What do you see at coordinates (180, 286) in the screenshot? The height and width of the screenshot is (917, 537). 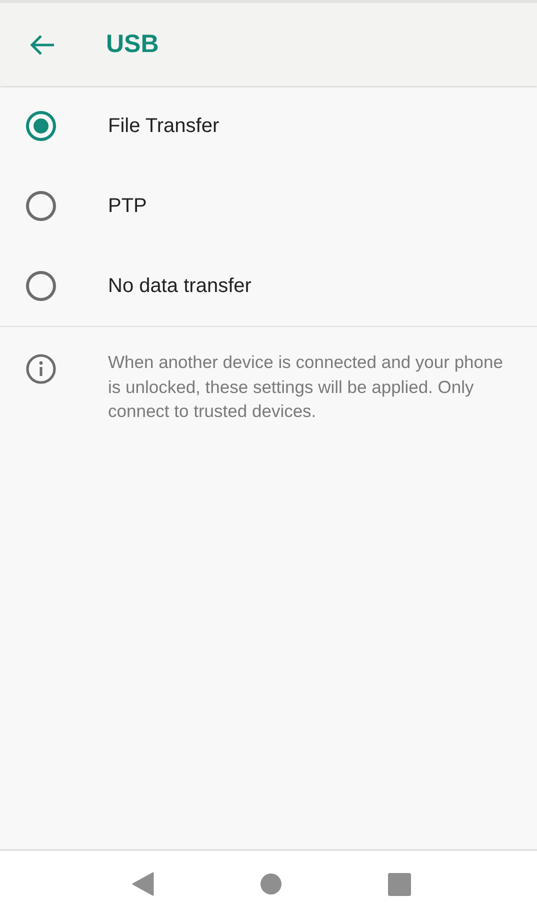 I see `option-label: No data transfer` at bounding box center [180, 286].